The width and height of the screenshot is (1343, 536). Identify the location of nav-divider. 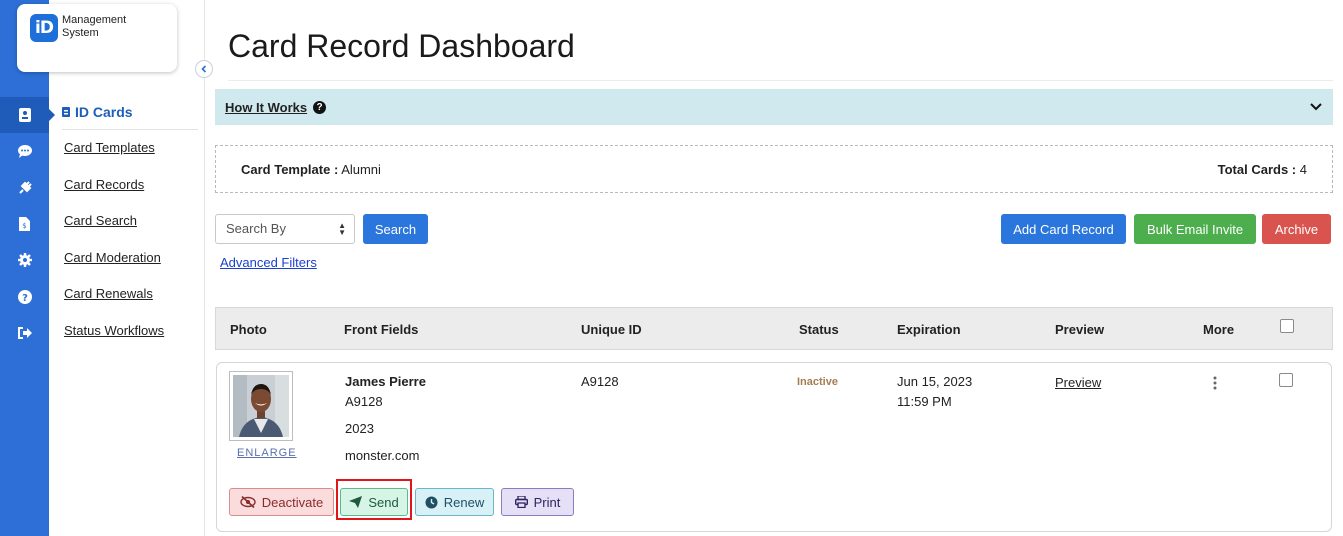
(130, 129).